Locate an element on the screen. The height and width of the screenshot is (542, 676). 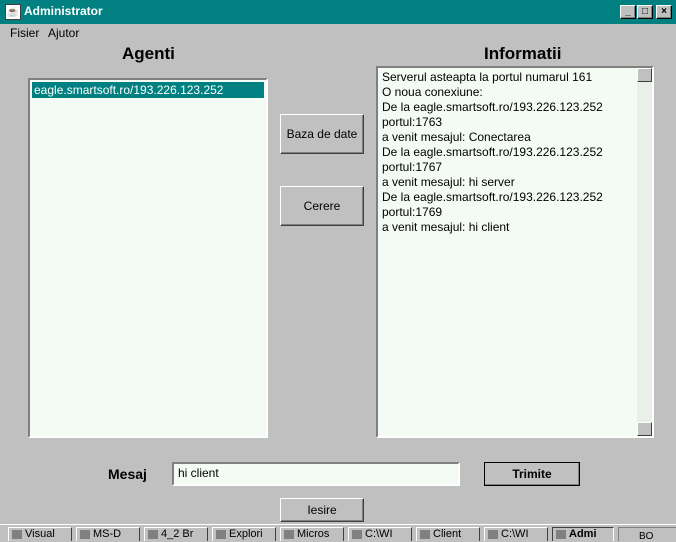
explorer-icon is located at coordinates (221, 534).